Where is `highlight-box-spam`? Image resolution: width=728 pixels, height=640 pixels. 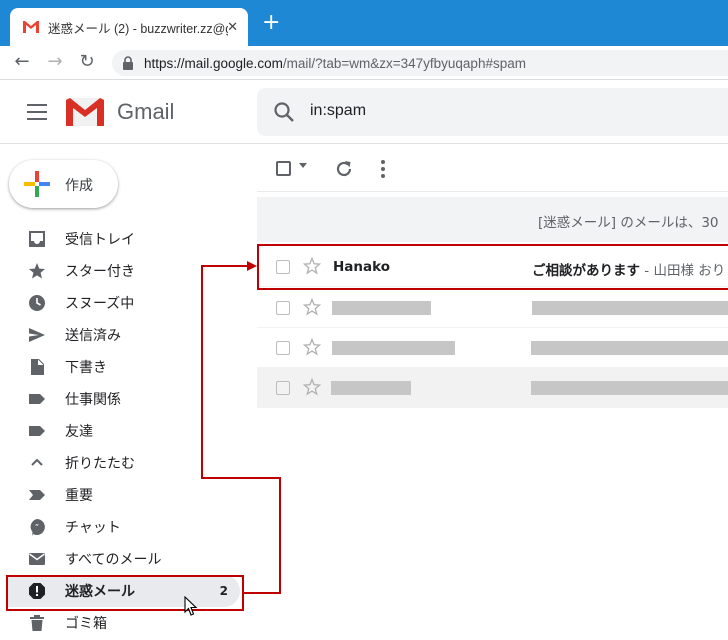 highlight-box-spam is located at coordinates (125, 593).